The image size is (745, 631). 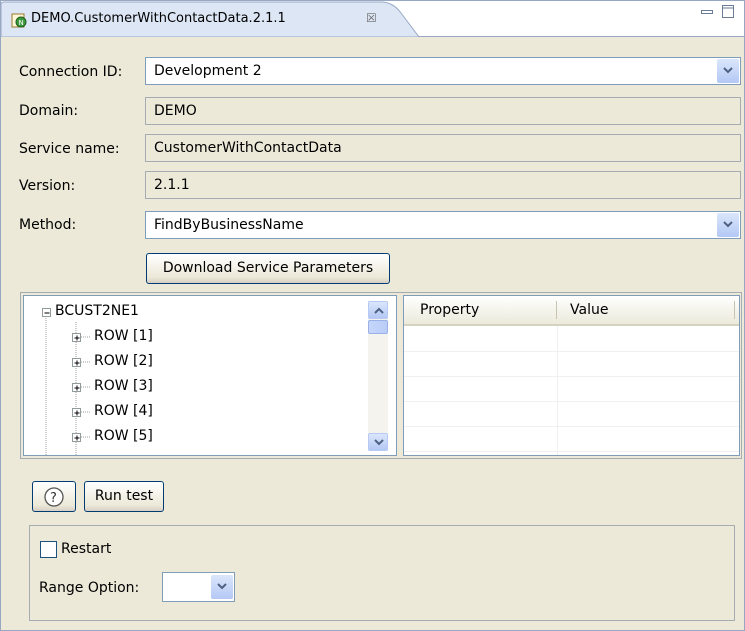 I want to click on column-header-property: Property, so click(x=449, y=310).